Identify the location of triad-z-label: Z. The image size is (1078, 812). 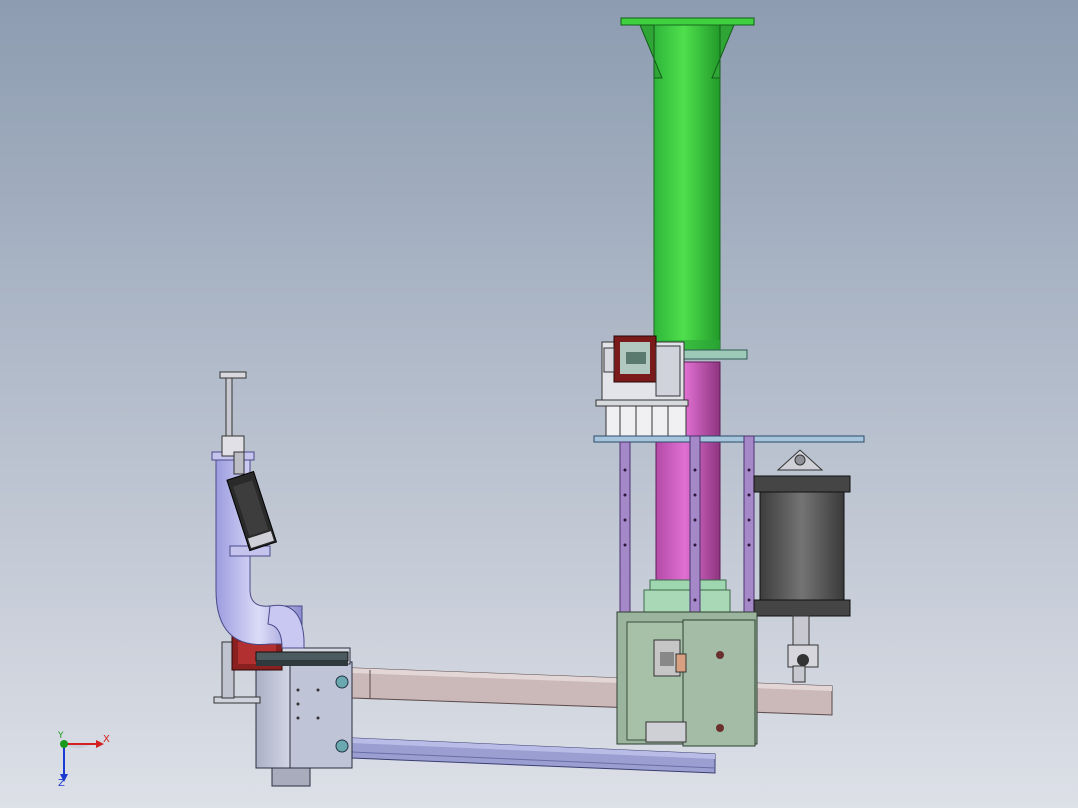
(61, 783).